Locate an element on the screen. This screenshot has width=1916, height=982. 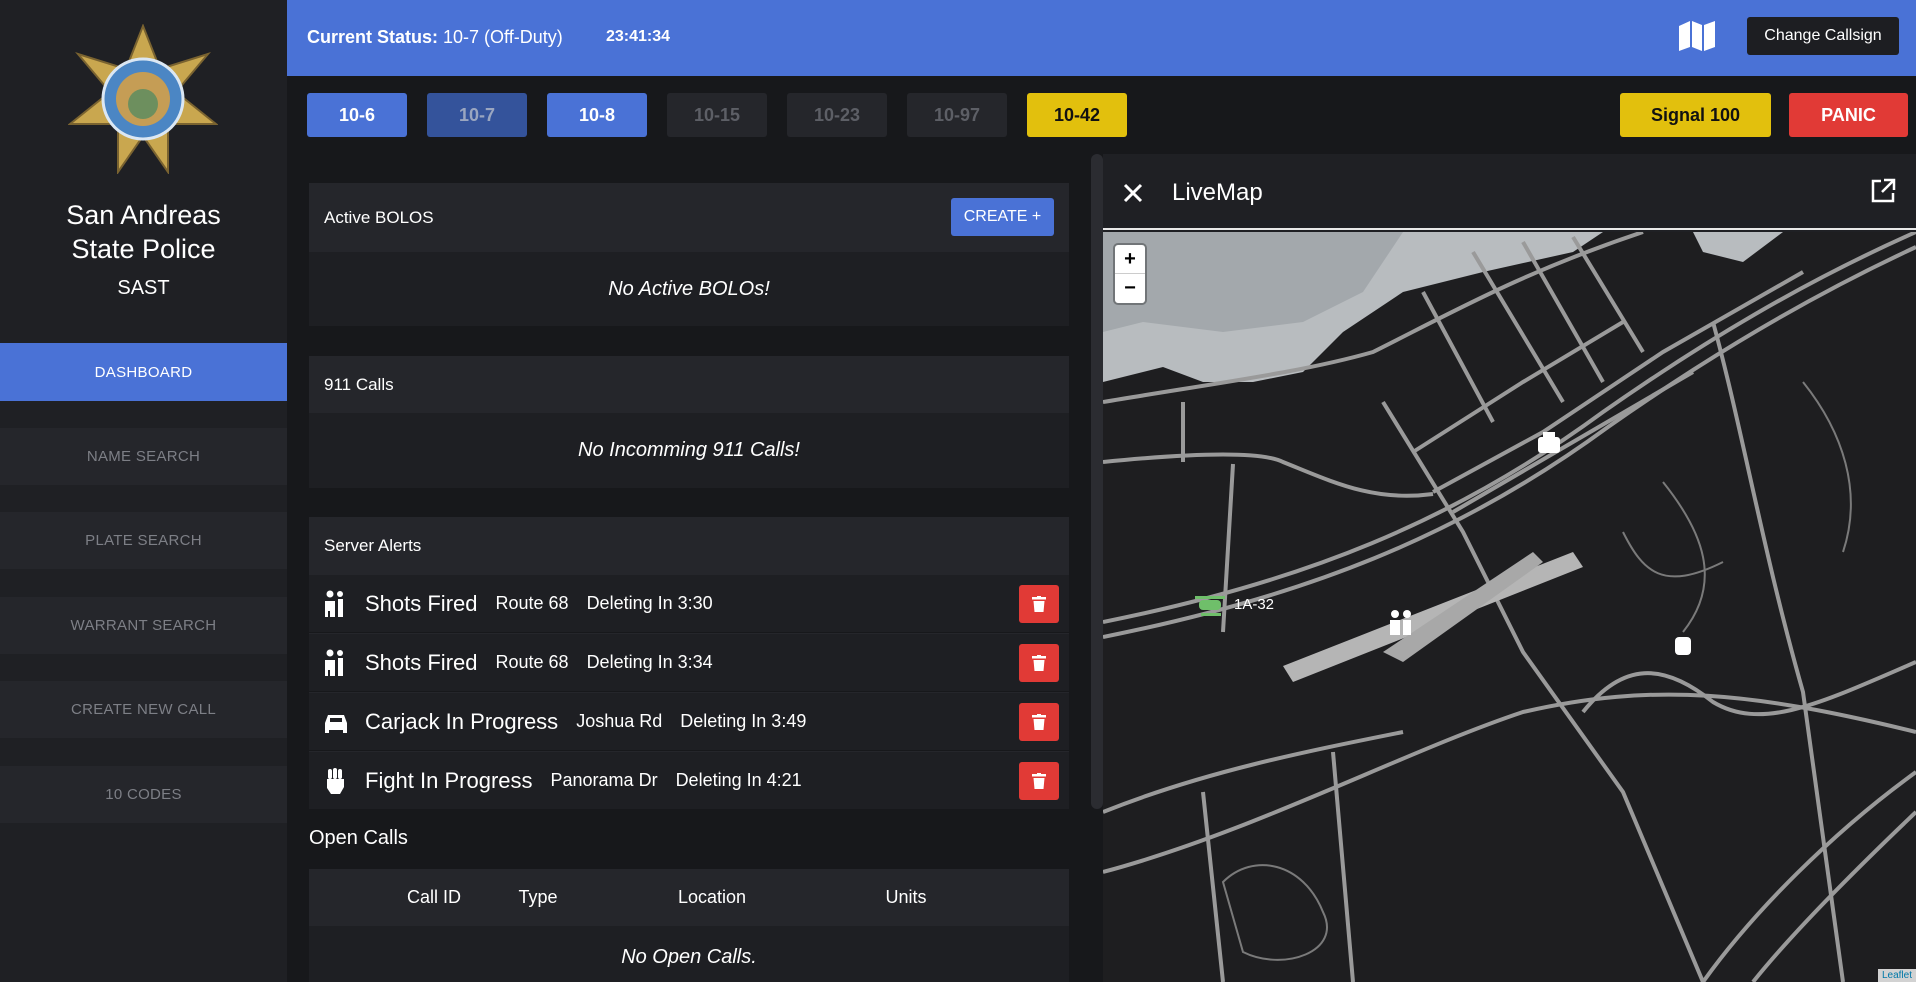
fist-icon is located at coordinates (336, 781).